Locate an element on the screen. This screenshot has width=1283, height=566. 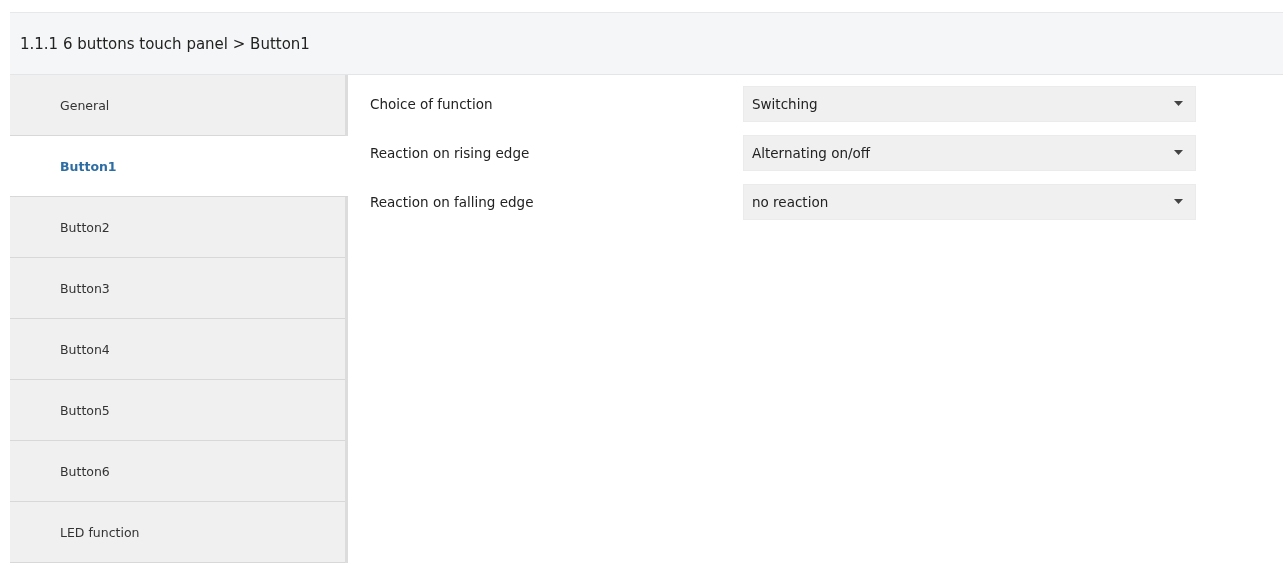
sidebar-item: Button4 is located at coordinates (177, 349).